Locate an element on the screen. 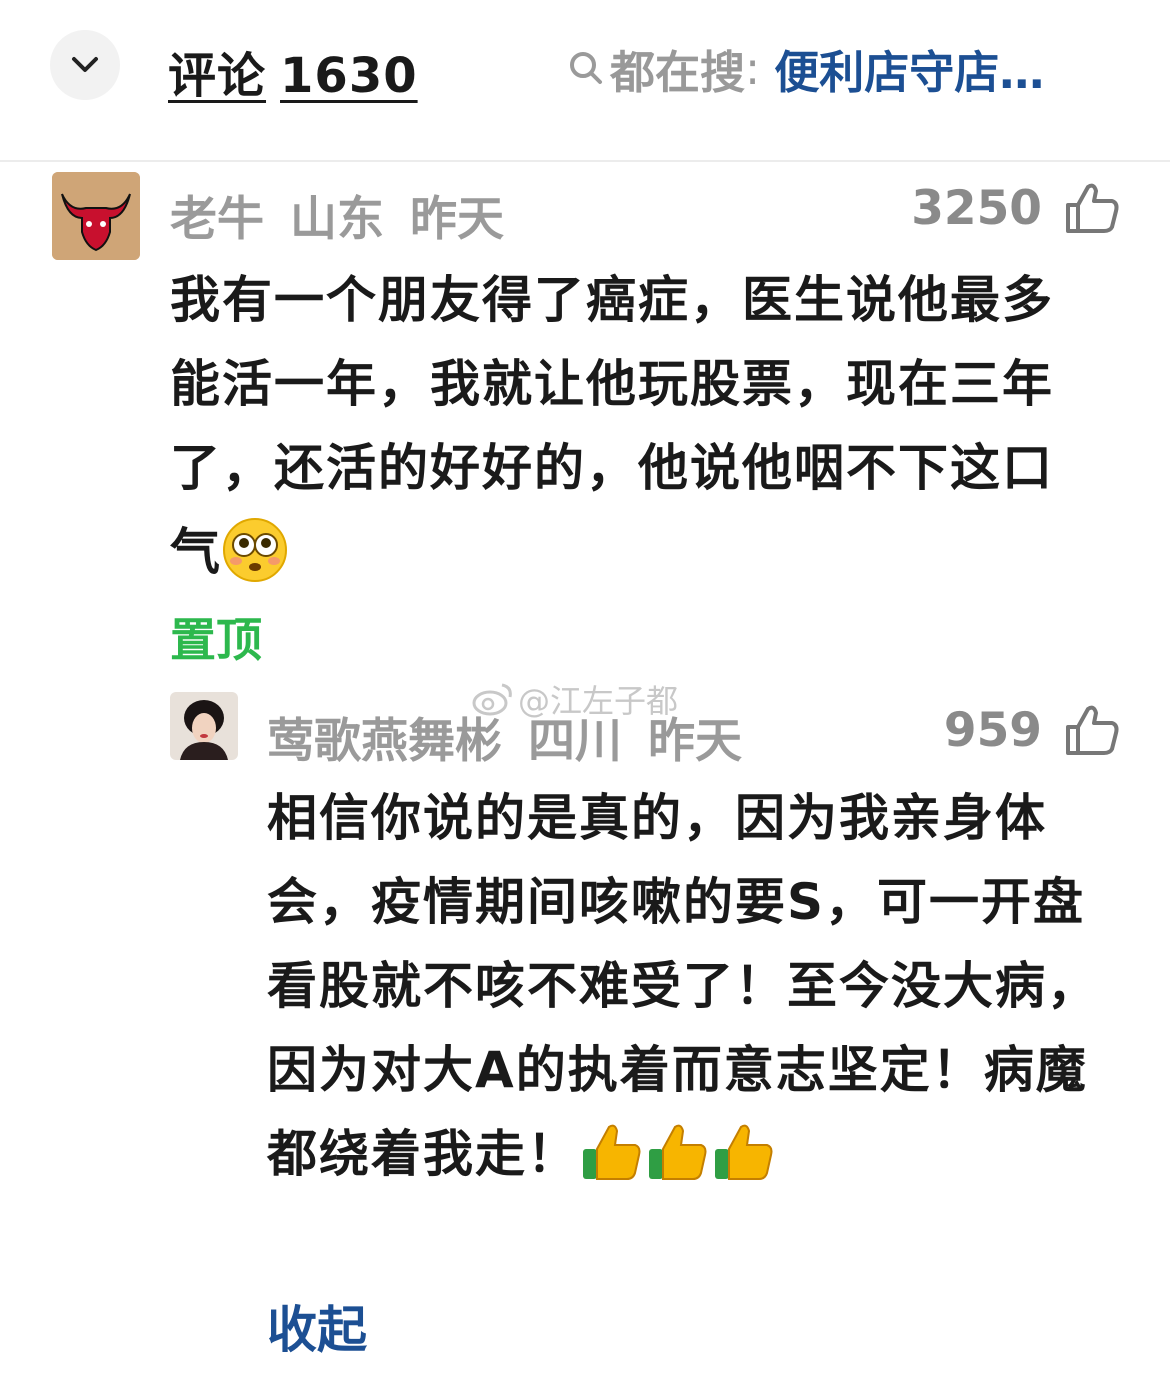 This screenshot has width=1170, height=1383. like-button: 959 is located at coordinates (970, 730).